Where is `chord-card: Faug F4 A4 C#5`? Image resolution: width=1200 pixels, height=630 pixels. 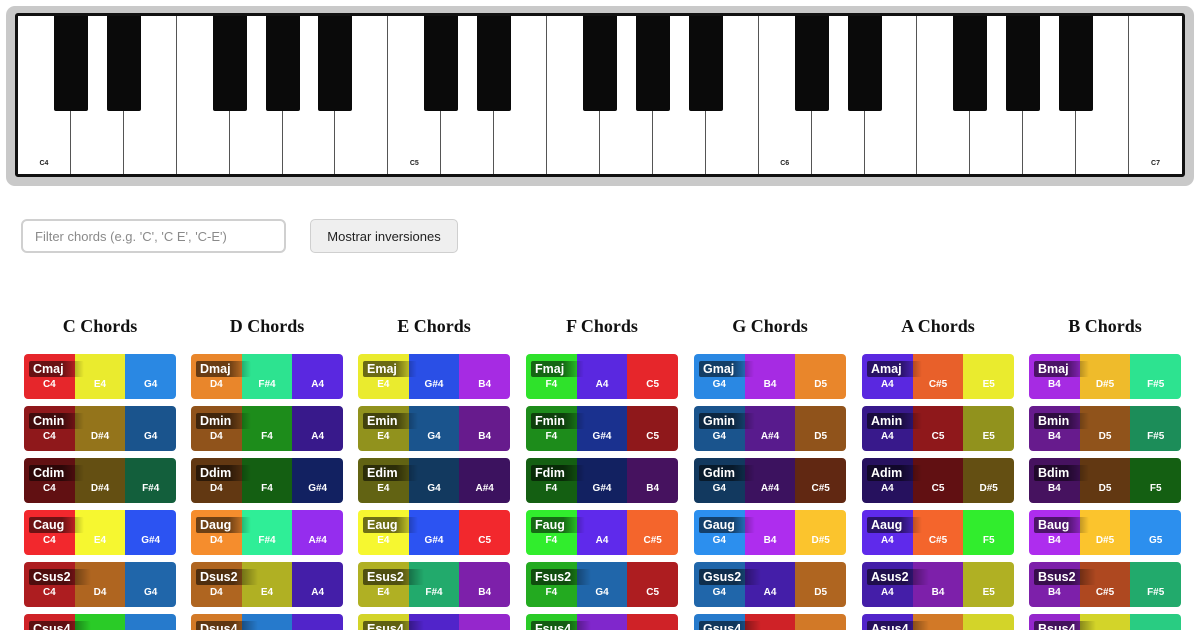 chord-card: Faug F4 A4 C#5 is located at coordinates (602, 532).